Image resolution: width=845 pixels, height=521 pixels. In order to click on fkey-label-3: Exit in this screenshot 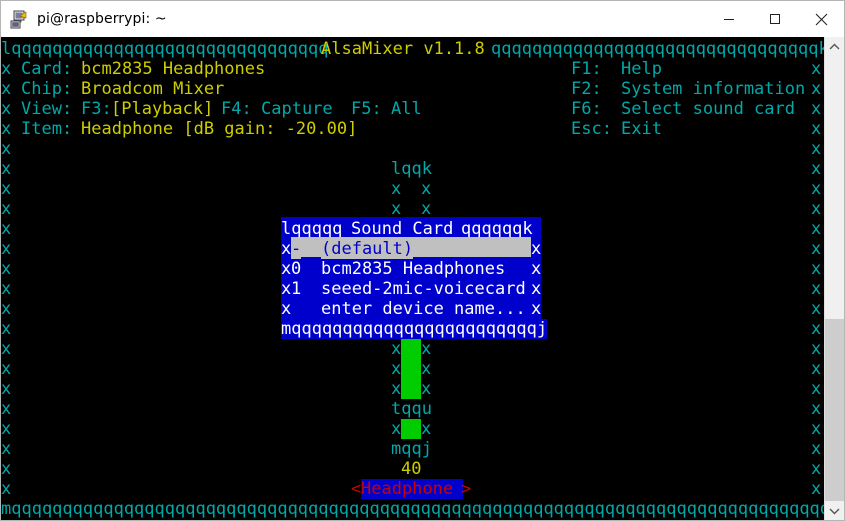, I will do `click(641, 129)`.